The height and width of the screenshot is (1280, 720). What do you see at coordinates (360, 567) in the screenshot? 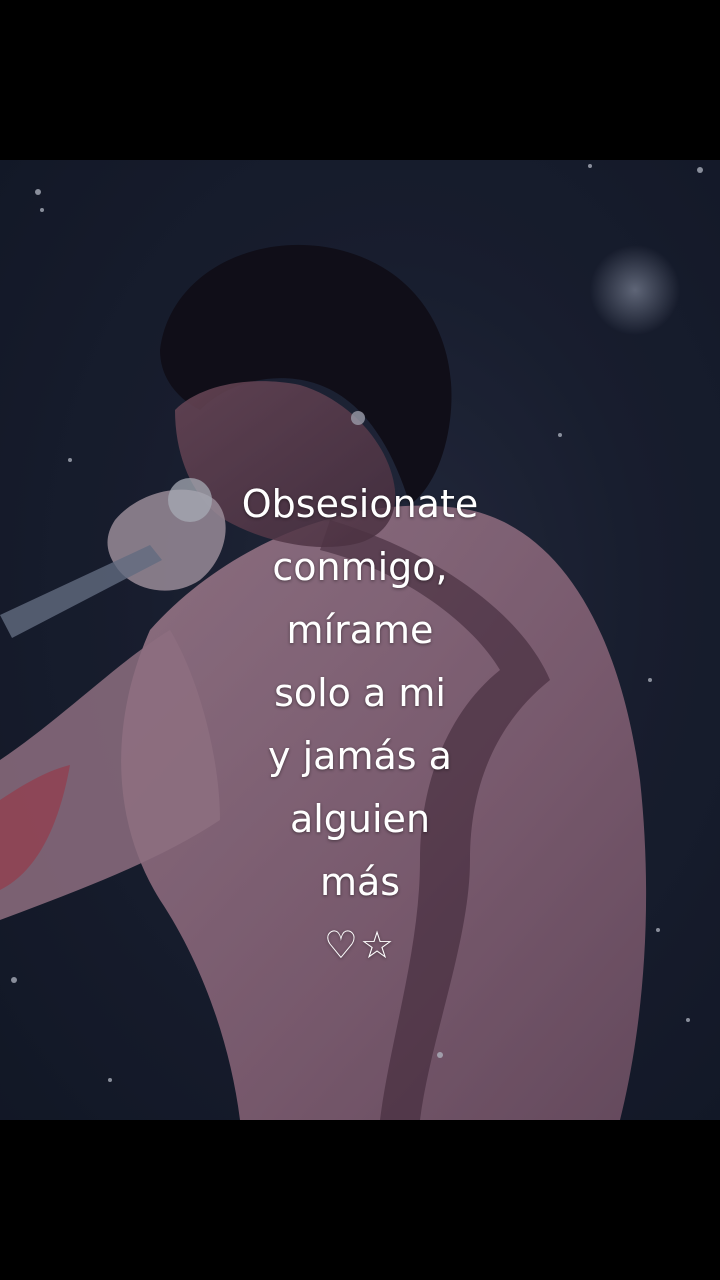
I see `lyric-line-2: conmigo,` at bounding box center [360, 567].